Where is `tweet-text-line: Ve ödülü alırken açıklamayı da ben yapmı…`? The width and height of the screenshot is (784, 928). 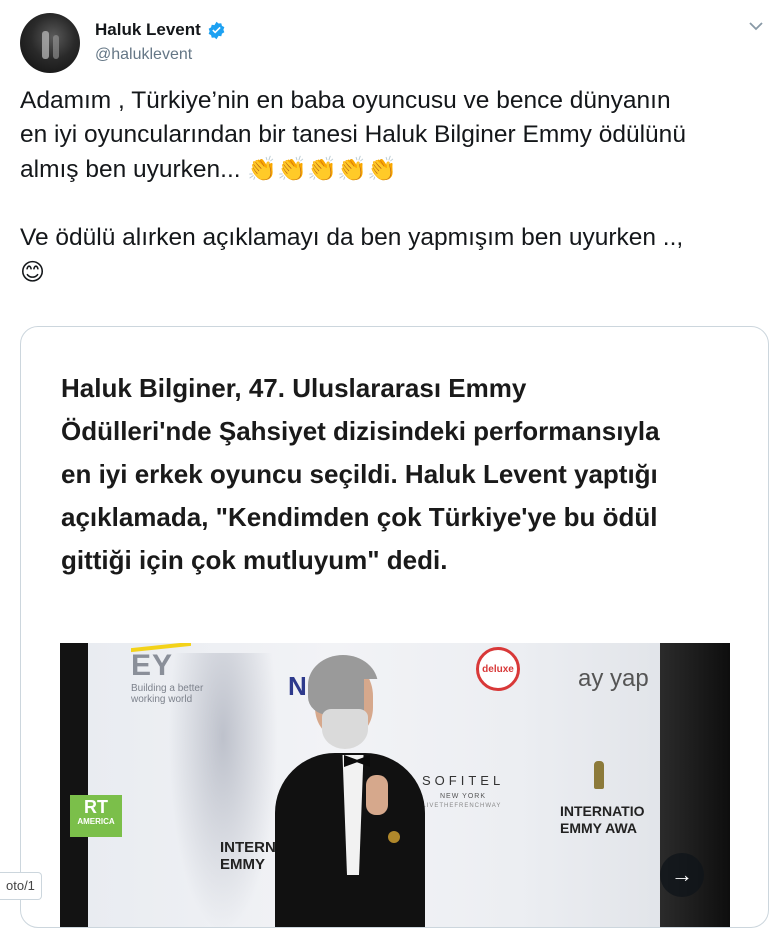 tweet-text-line: Ve ödülü alırken açıklamayı da ben yapmı… is located at coordinates (352, 237).